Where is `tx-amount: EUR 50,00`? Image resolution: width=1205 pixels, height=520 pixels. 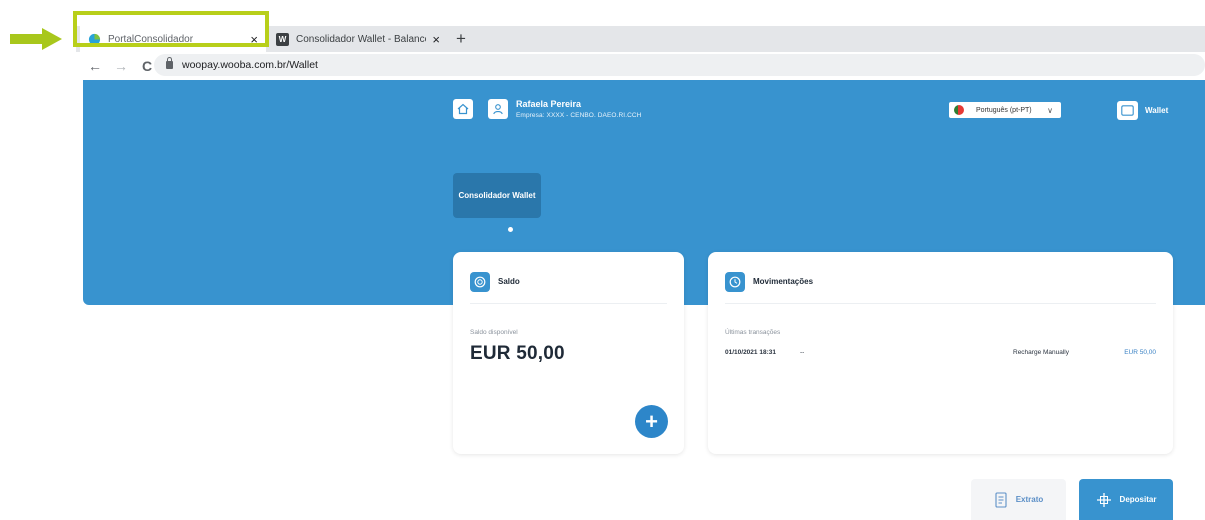 tx-amount: EUR 50,00 is located at coordinates (1140, 352).